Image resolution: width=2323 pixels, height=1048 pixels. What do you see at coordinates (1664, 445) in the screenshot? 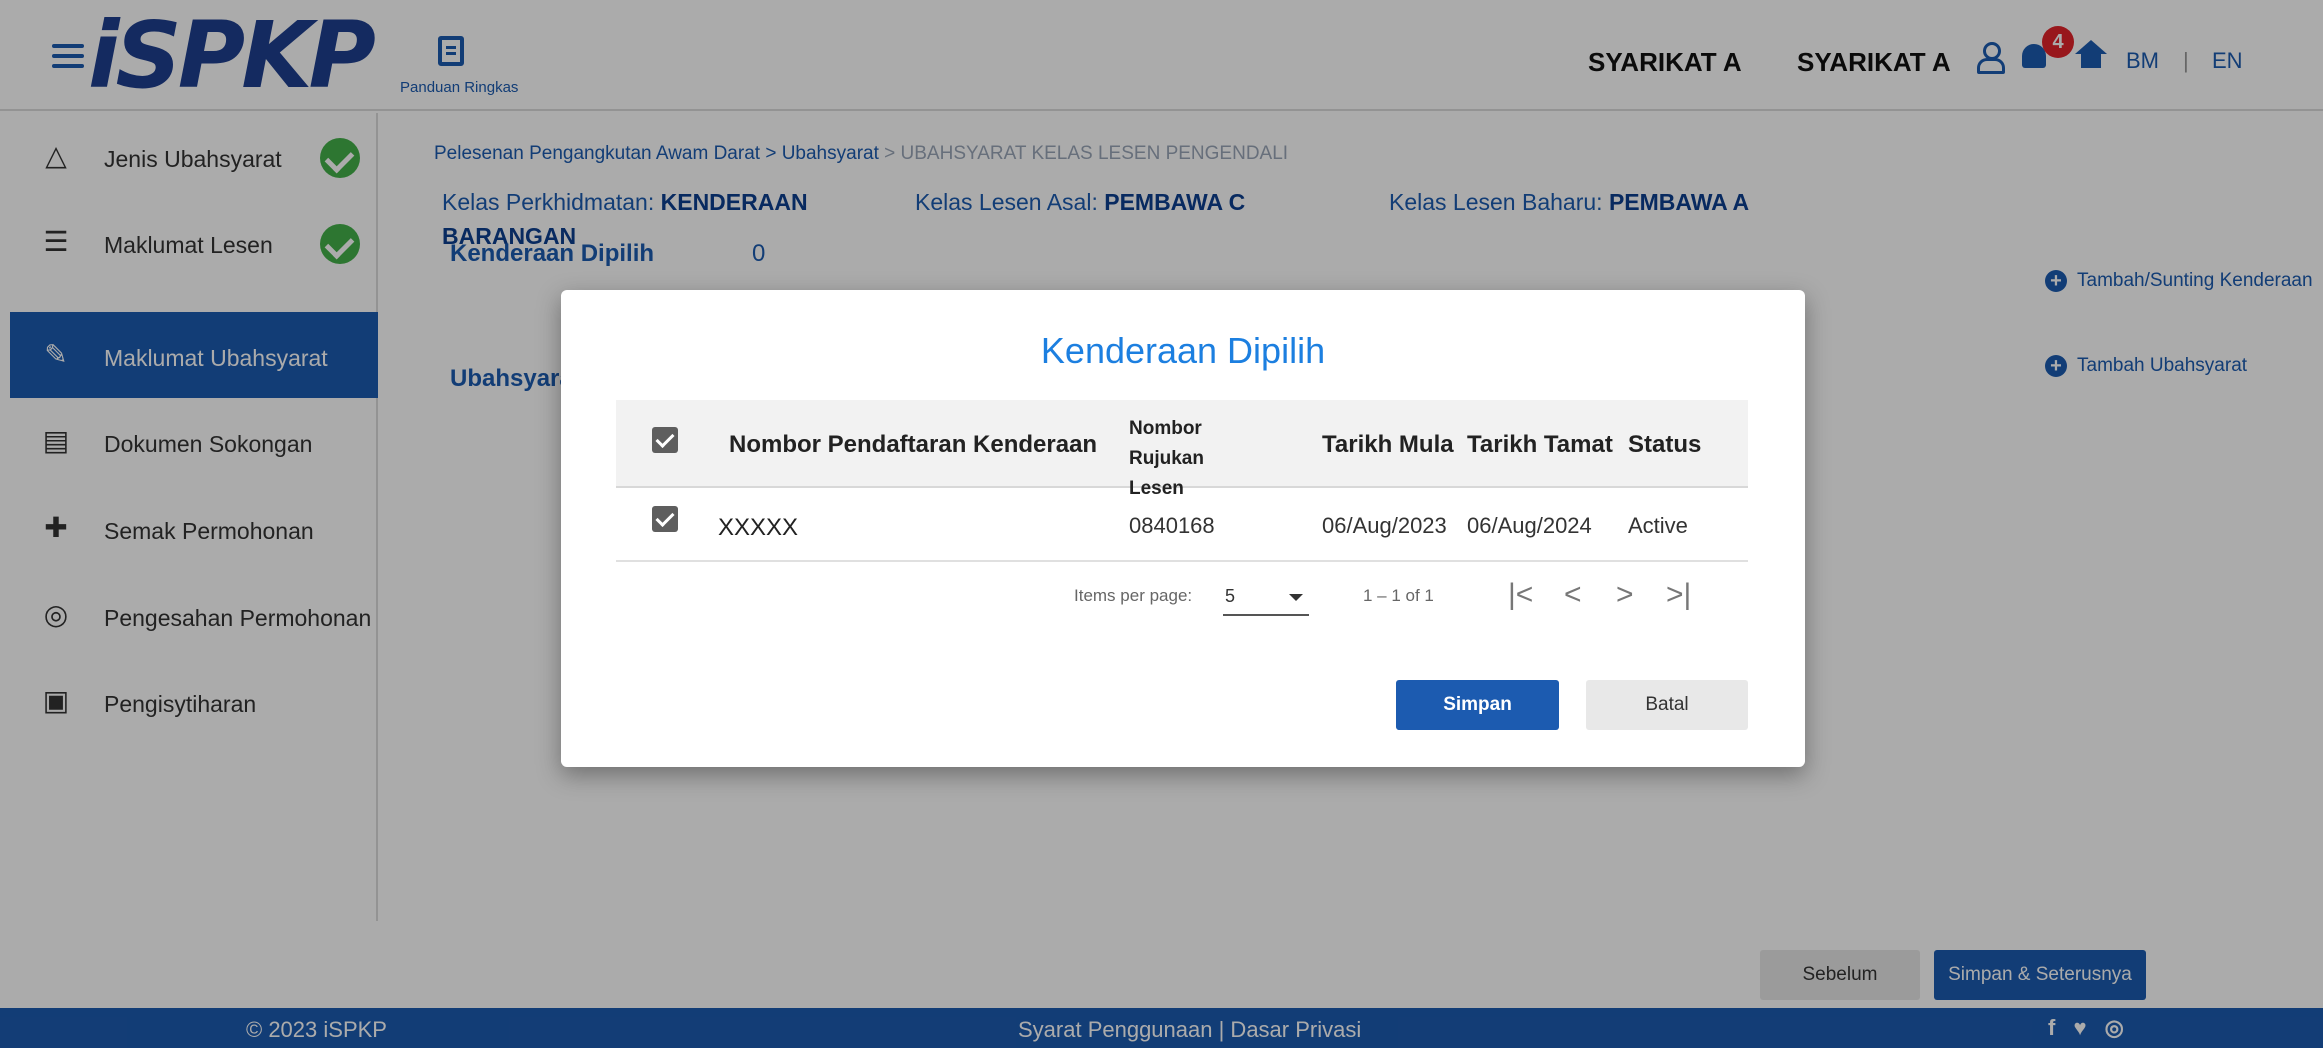
I see `col-status: Status` at bounding box center [1664, 445].